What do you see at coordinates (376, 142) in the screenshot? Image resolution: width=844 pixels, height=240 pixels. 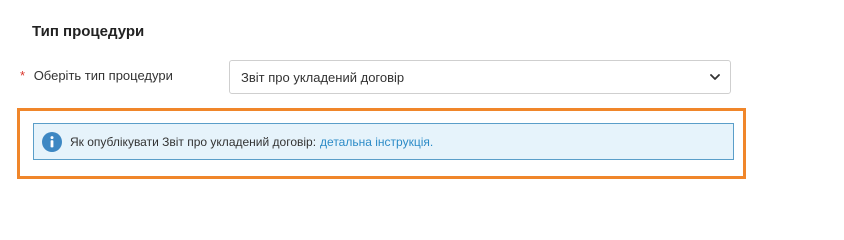 I see `instruction-link: детальна інструкція.` at bounding box center [376, 142].